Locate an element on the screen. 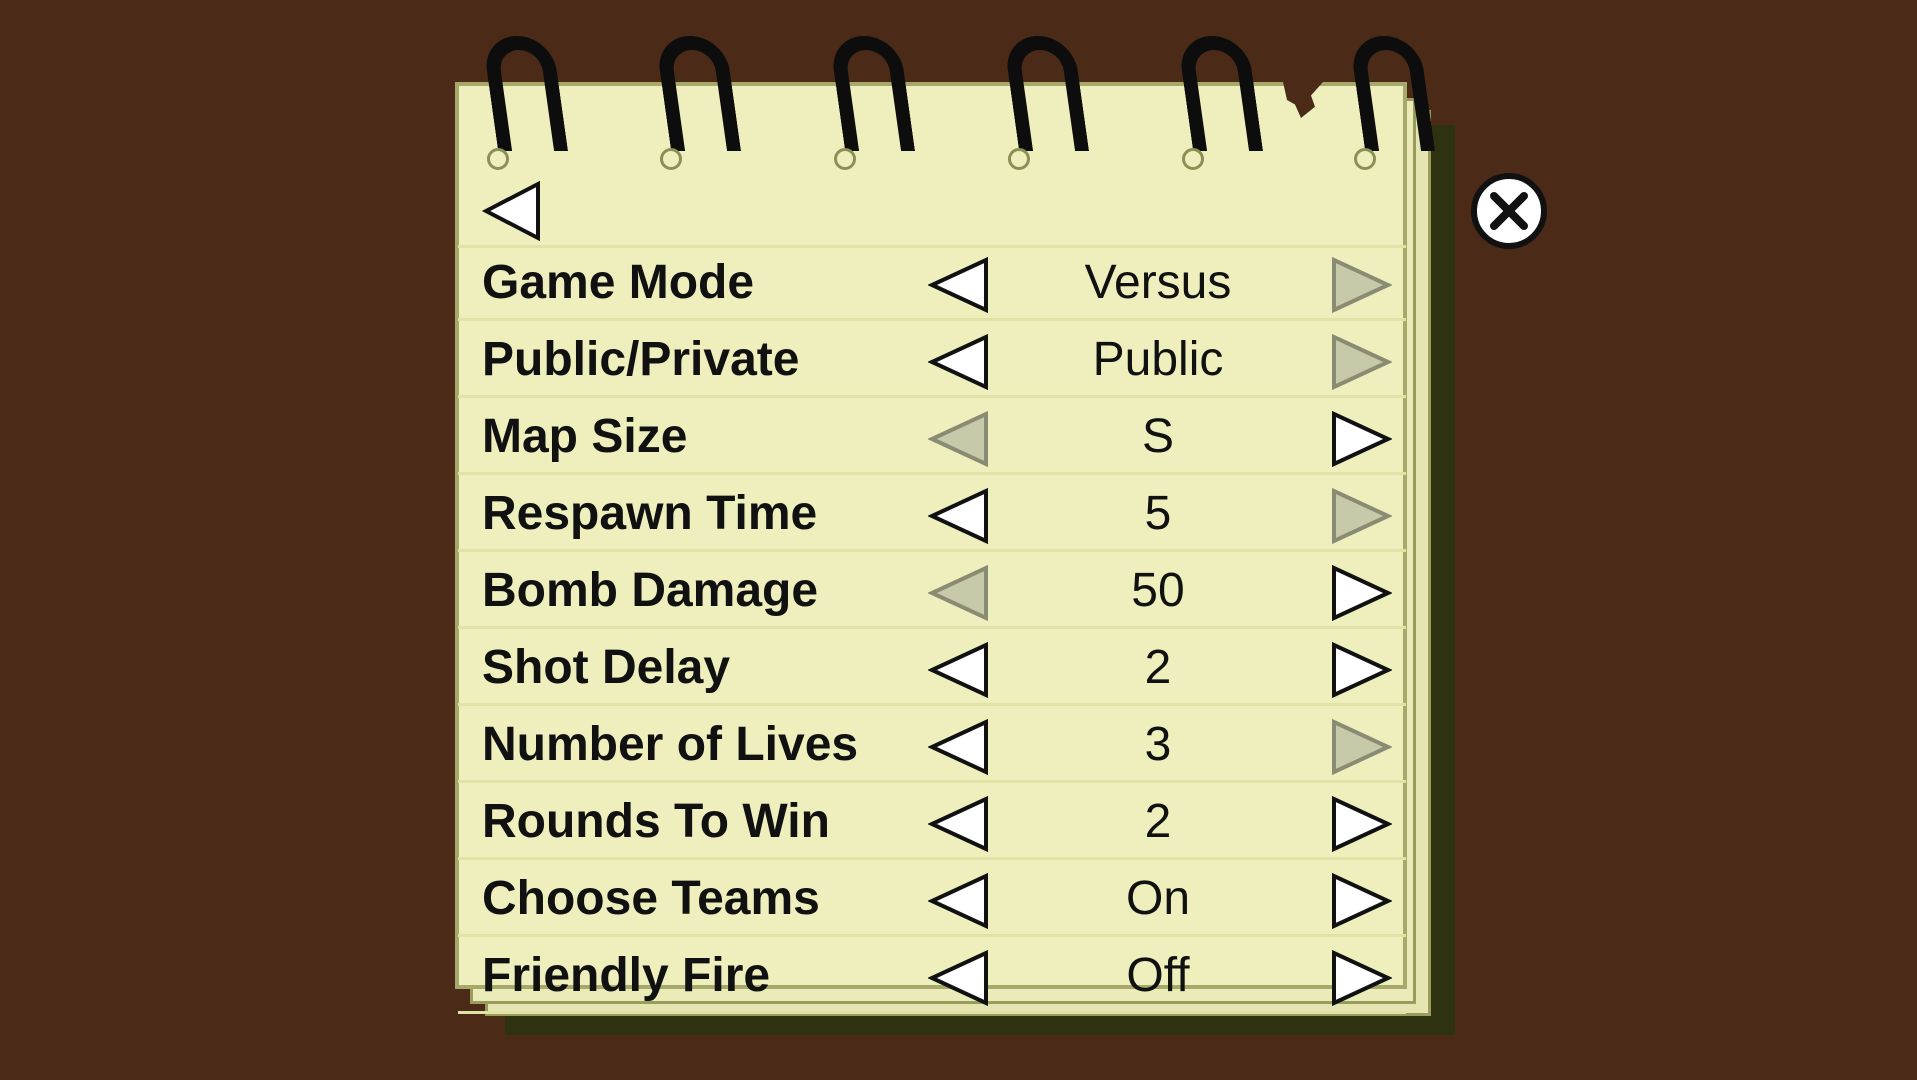 Image resolution: width=1917 pixels, height=1080 pixels. setting-value: Versus is located at coordinates (1158, 282).